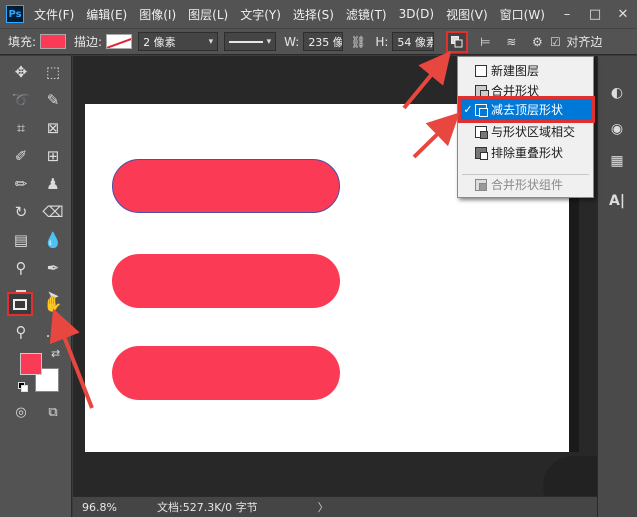  Describe the element at coordinates (467, 14) in the screenshot. I see `menu-view: 视图(V)` at that location.